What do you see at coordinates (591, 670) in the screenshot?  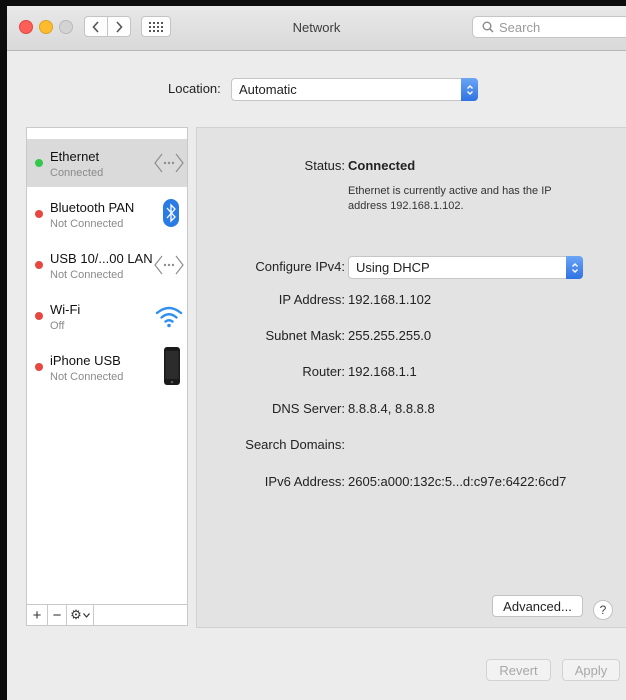 I see `apply-button: Apply` at bounding box center [591, 670].